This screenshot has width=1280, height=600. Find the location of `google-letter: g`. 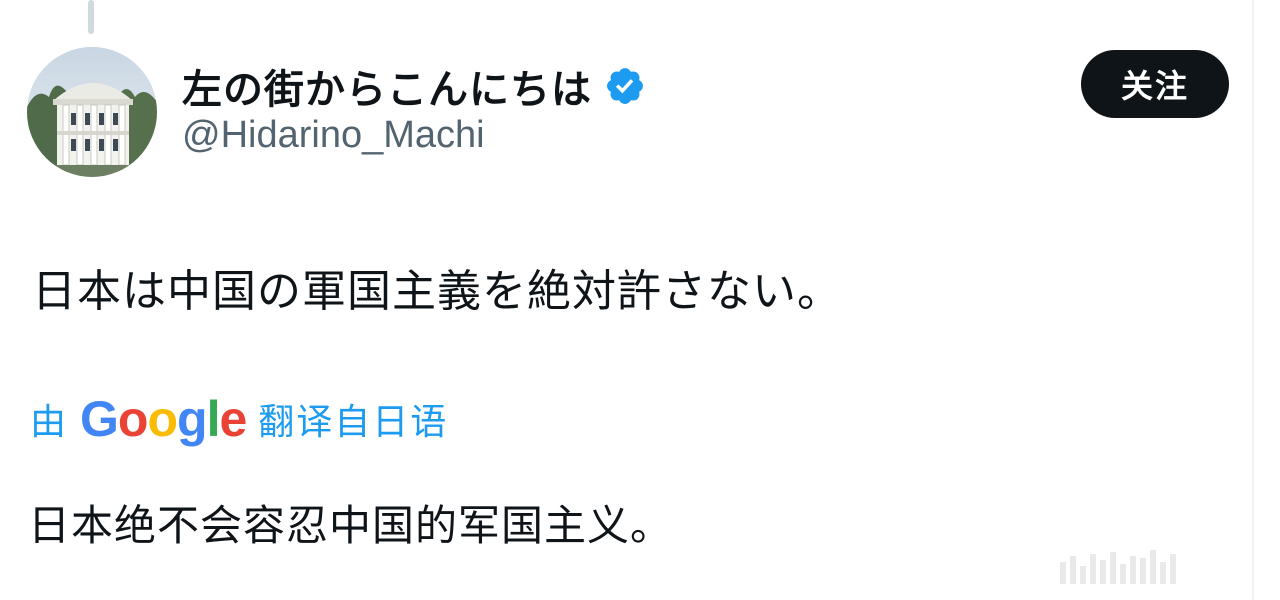

google-letter: g is located at coordinates (192, 419).